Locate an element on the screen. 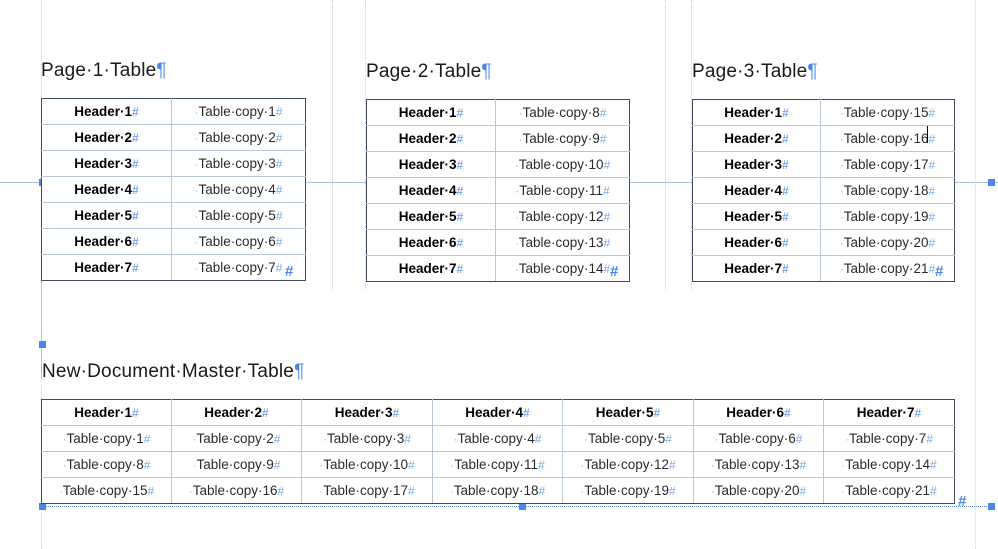 This screenshot has height=549, width=998. selection-handle-bottom-right is located at coordinates (991, 506).